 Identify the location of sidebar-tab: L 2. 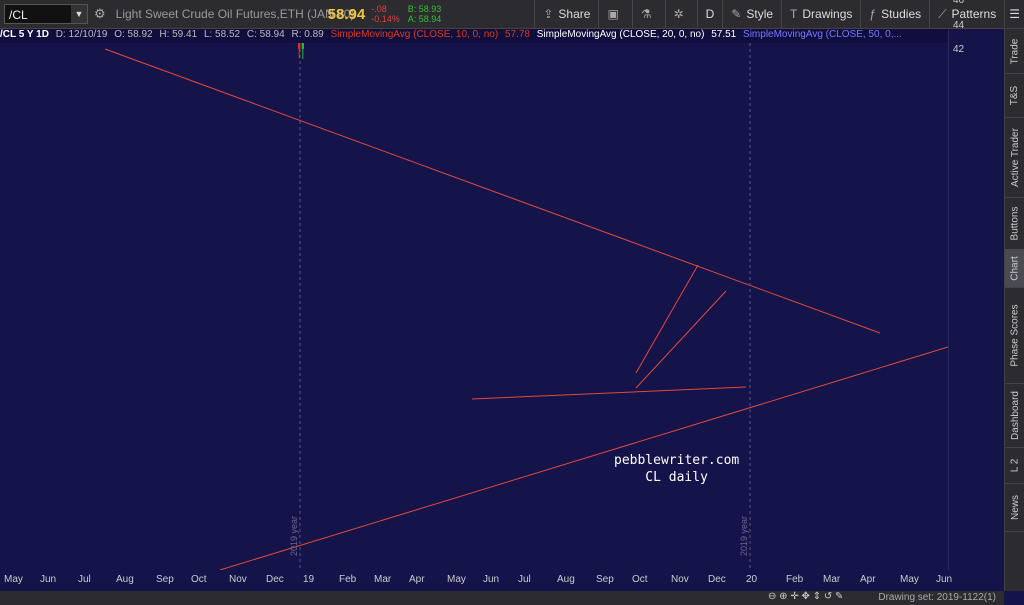
(1014, 465).